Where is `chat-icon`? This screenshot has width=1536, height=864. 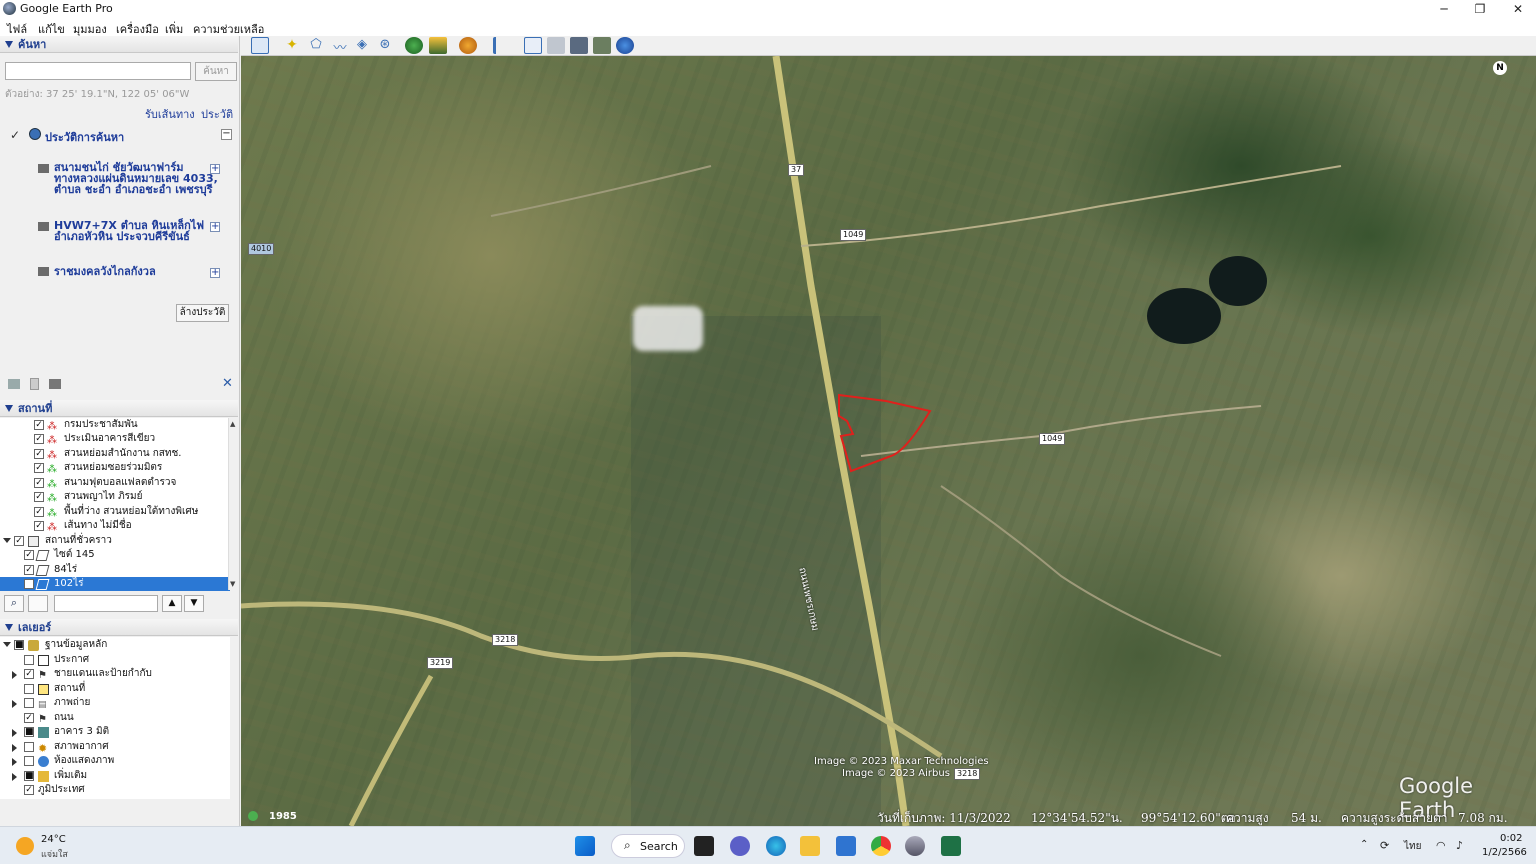 chat-icon is located at coordinates (740, 846).